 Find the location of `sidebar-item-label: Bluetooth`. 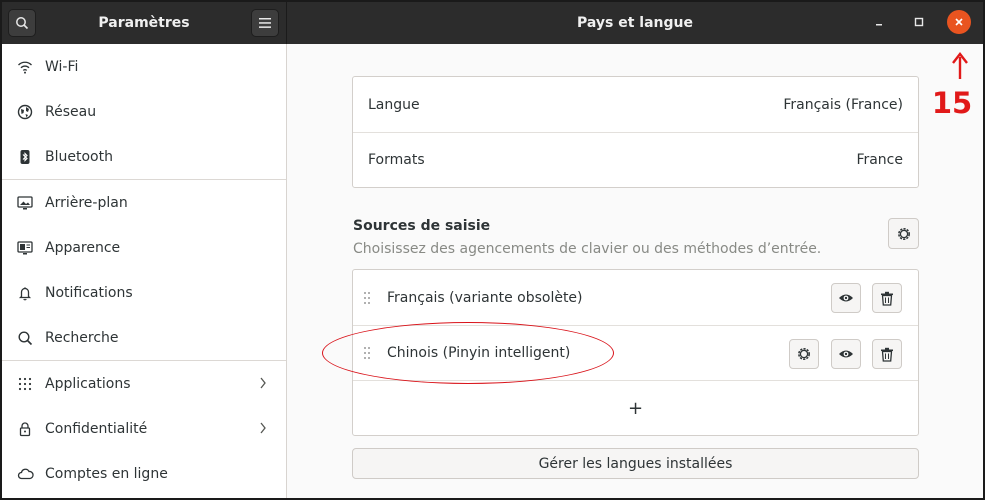

sidebar-item-label: Bluetooth is located at coordinates (79, 156).